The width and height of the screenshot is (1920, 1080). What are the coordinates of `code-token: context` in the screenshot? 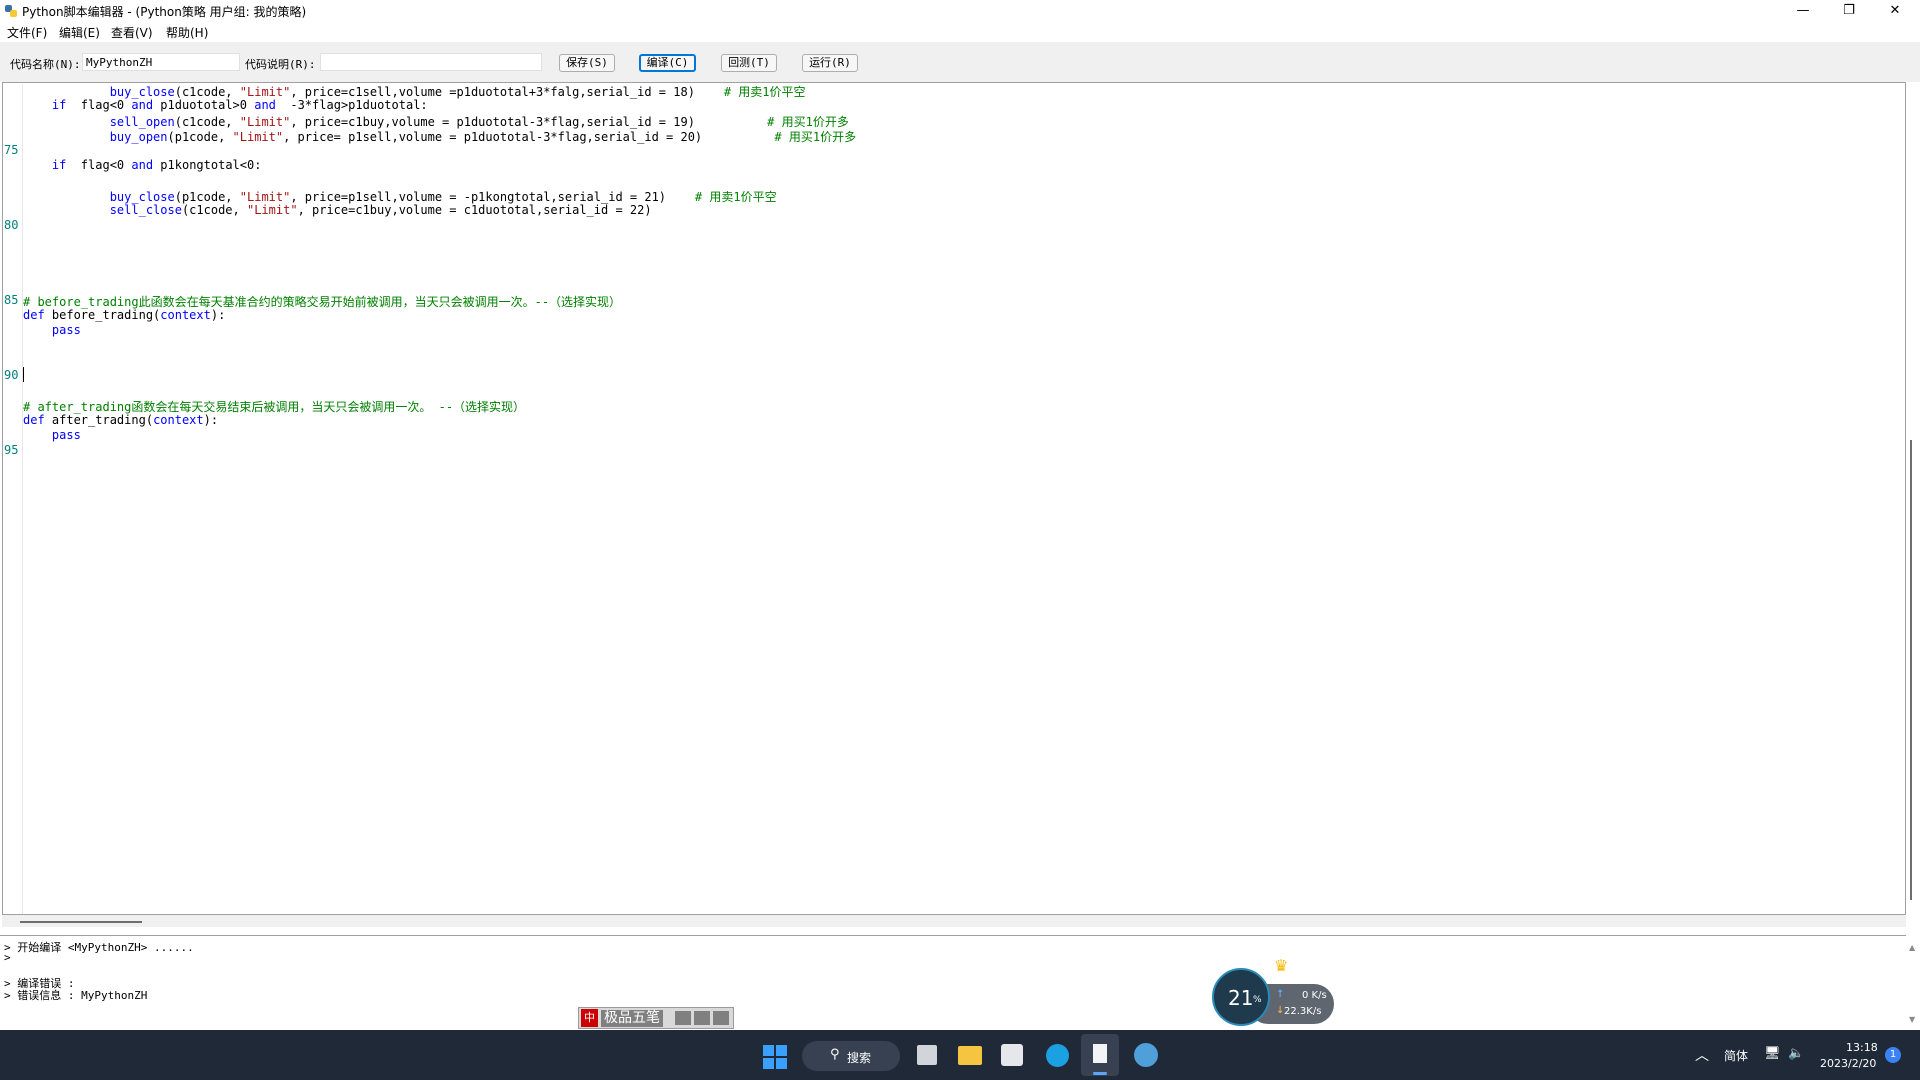 It's located at (185, 315).